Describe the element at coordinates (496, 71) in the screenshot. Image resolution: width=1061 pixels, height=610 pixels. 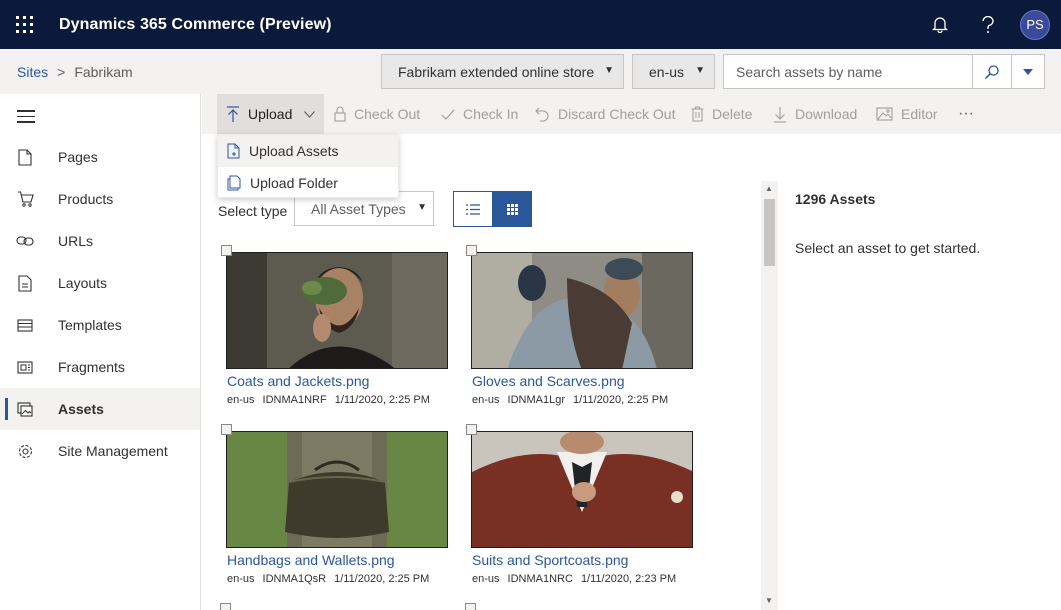
I see `site-select-value: Fabrikam extended online store` at that location.